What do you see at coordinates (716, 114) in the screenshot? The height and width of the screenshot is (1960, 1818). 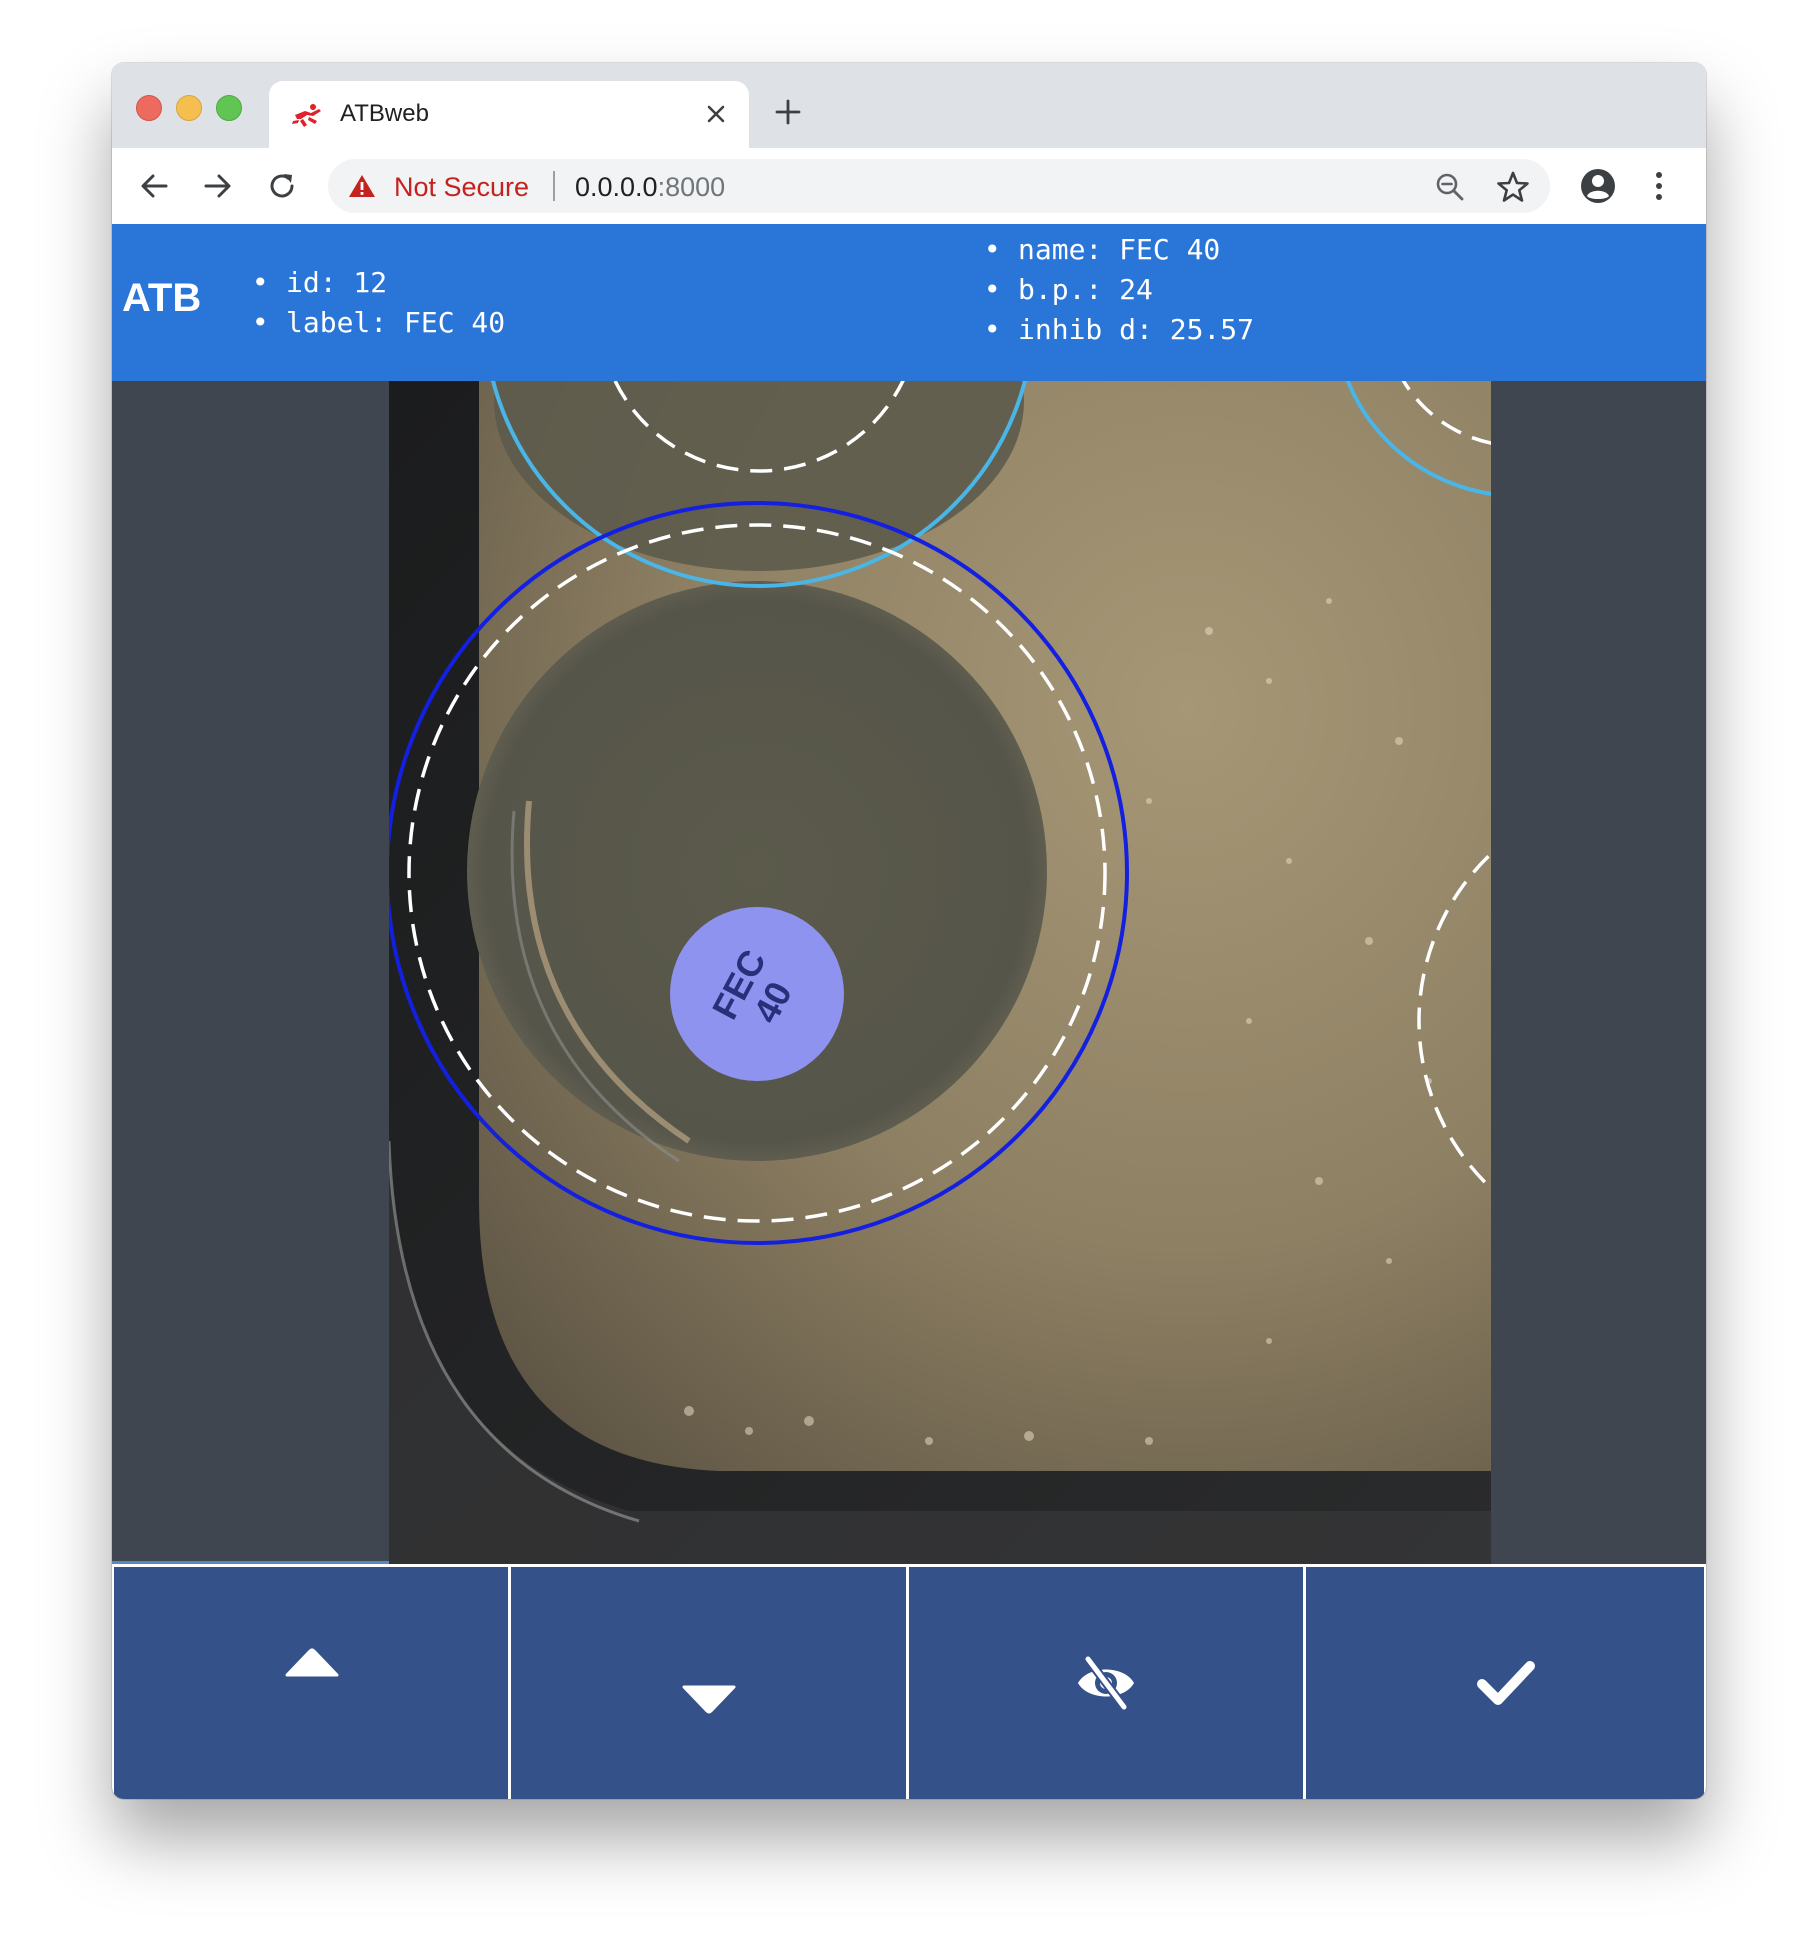 I see `close-tab-icon` at bounding box center [716, 114].